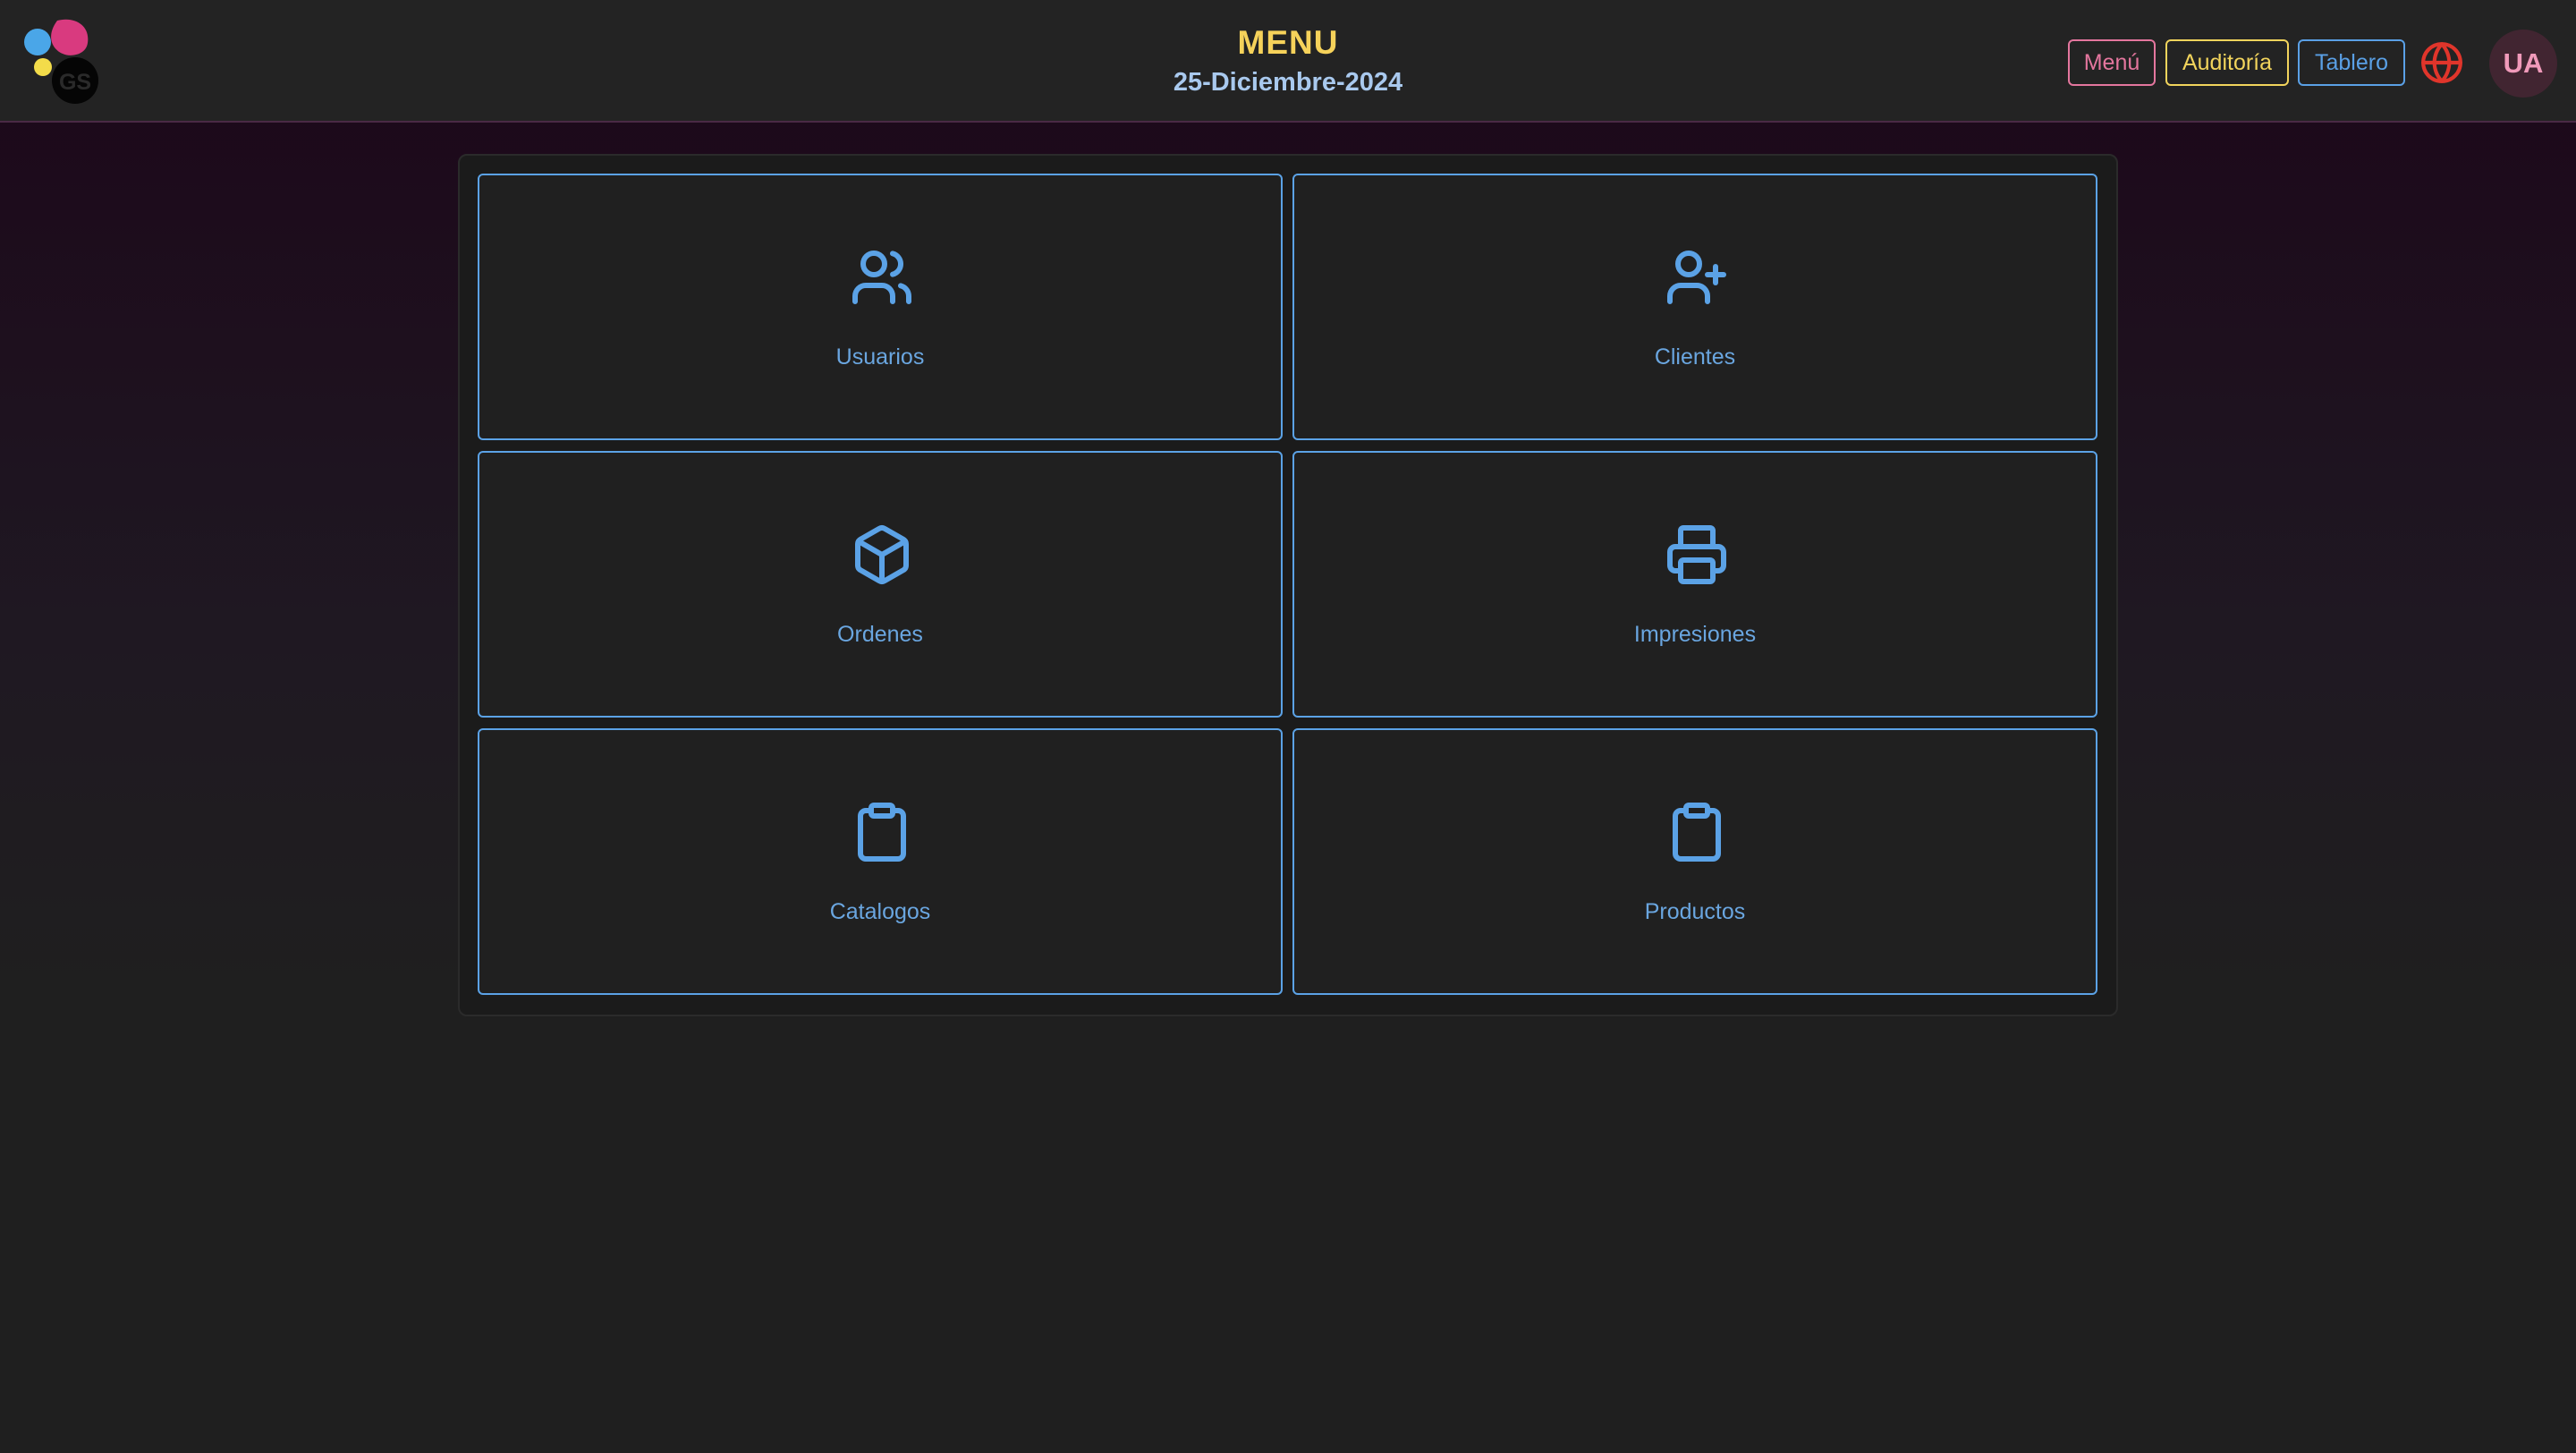 The height and width of the screenshot is (1453, 2576). What do you see at coordinates (882, 554) in the screenshot?
I see `package-icon` at bounding box center [882, 554].